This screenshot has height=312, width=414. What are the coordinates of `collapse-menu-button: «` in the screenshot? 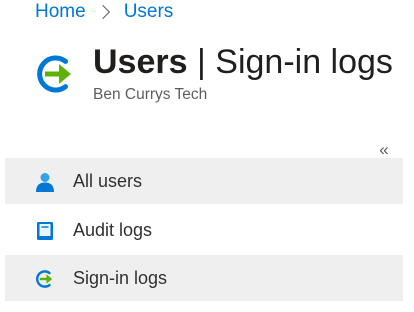 It's located at (384, 150).